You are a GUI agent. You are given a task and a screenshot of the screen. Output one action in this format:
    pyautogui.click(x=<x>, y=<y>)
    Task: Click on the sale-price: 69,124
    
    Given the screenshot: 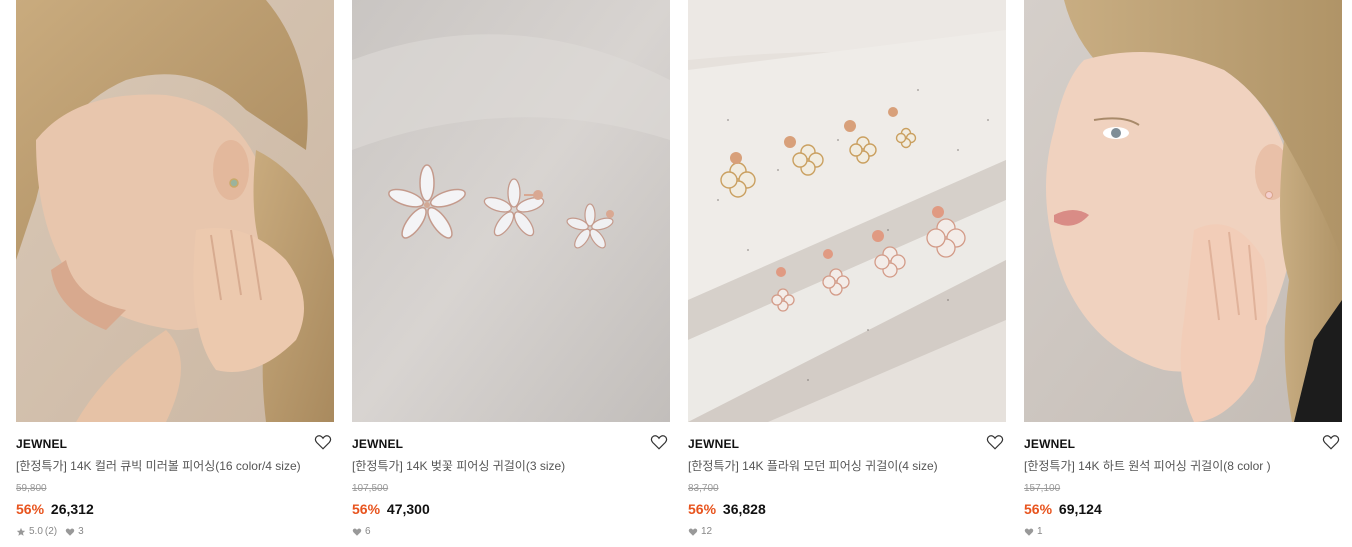 What is the action you would take?
    pyautogui.click(x=1080, y=509)
    